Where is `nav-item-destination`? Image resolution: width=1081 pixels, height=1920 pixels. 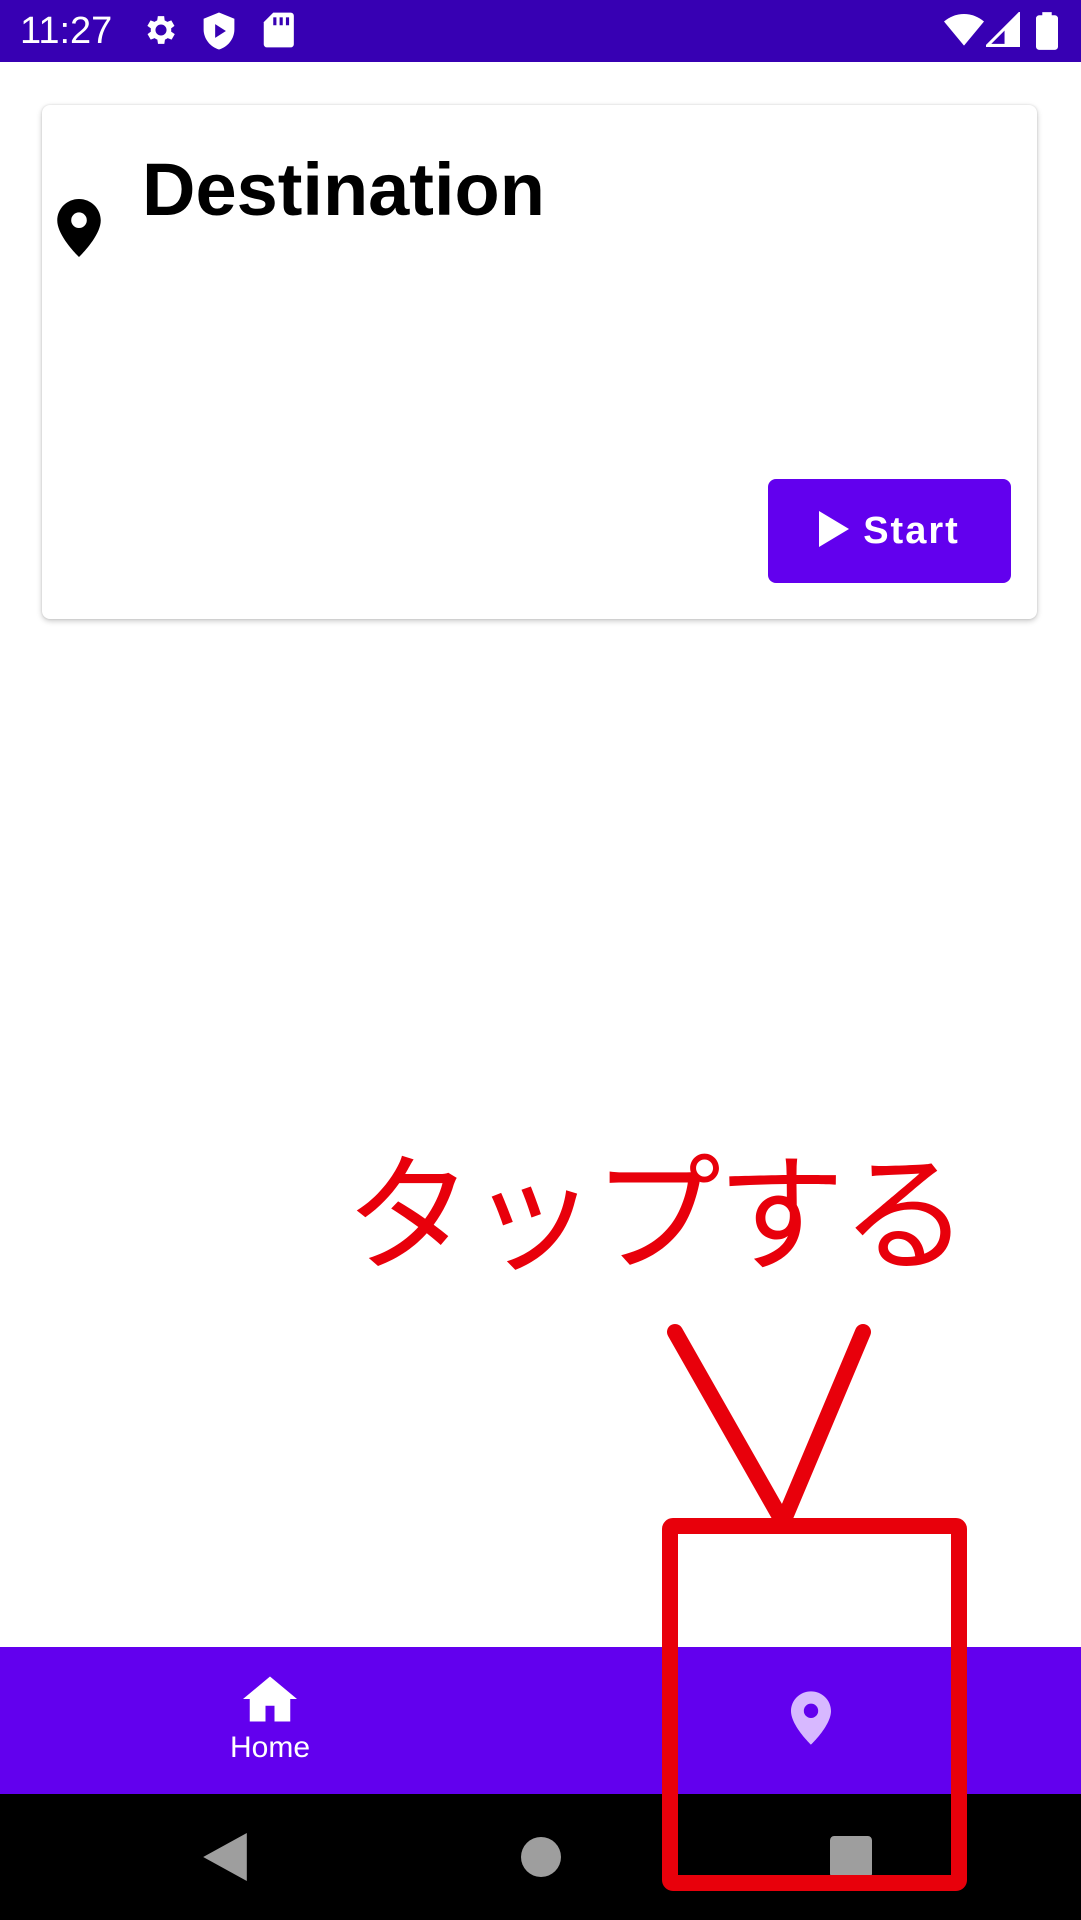 nav-item-destination is located at coordinates (810, 1720).